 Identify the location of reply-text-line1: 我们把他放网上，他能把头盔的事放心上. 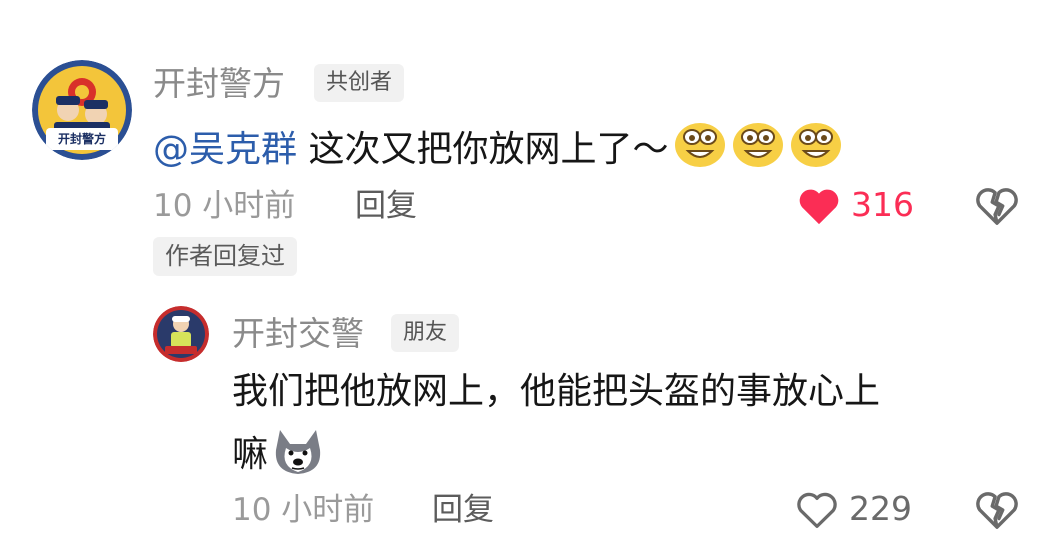
(556, 391).